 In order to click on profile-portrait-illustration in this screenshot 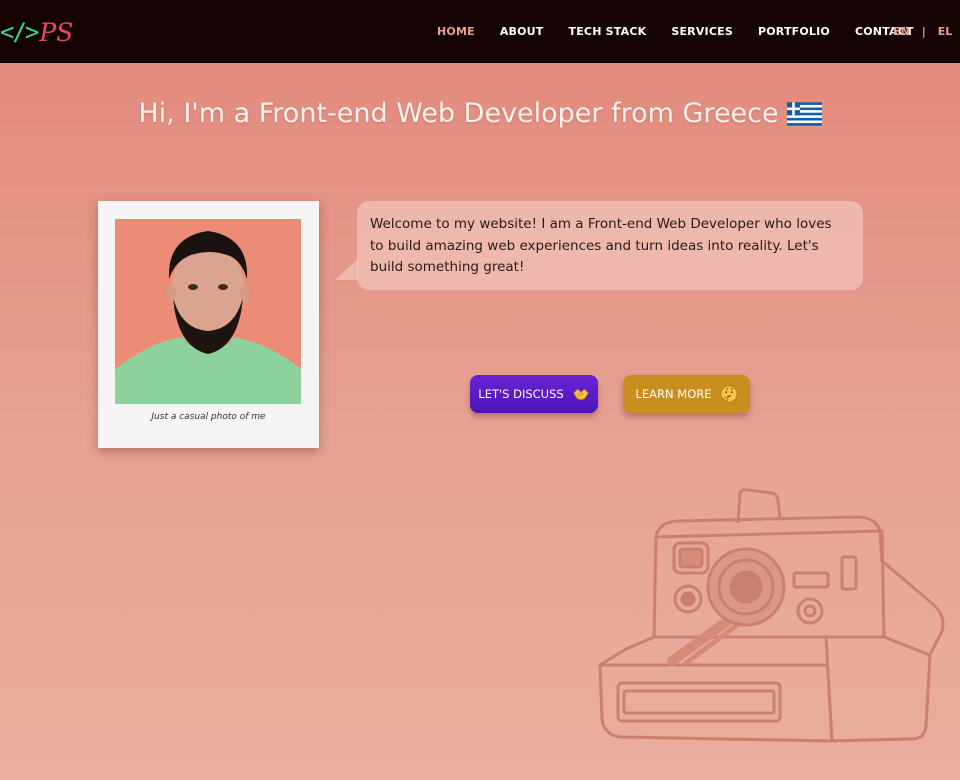, I will do `click(208, 311)`.